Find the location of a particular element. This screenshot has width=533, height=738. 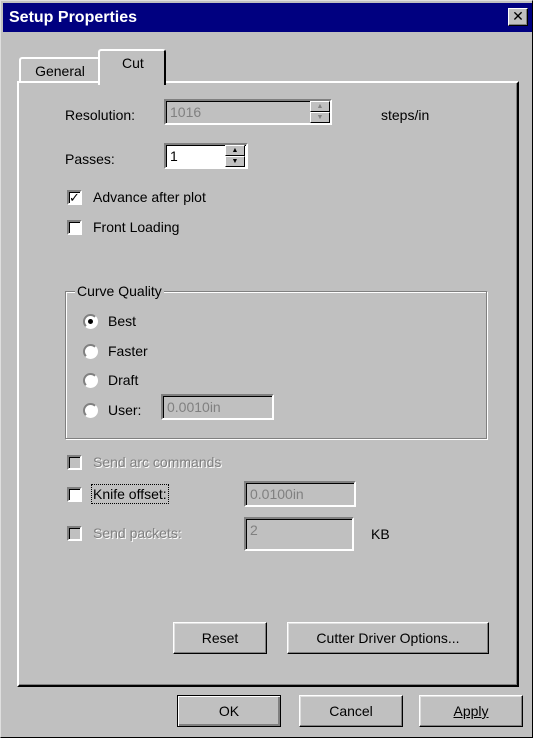

resolution-unit: steps/in is located at coordinates (405, 115).